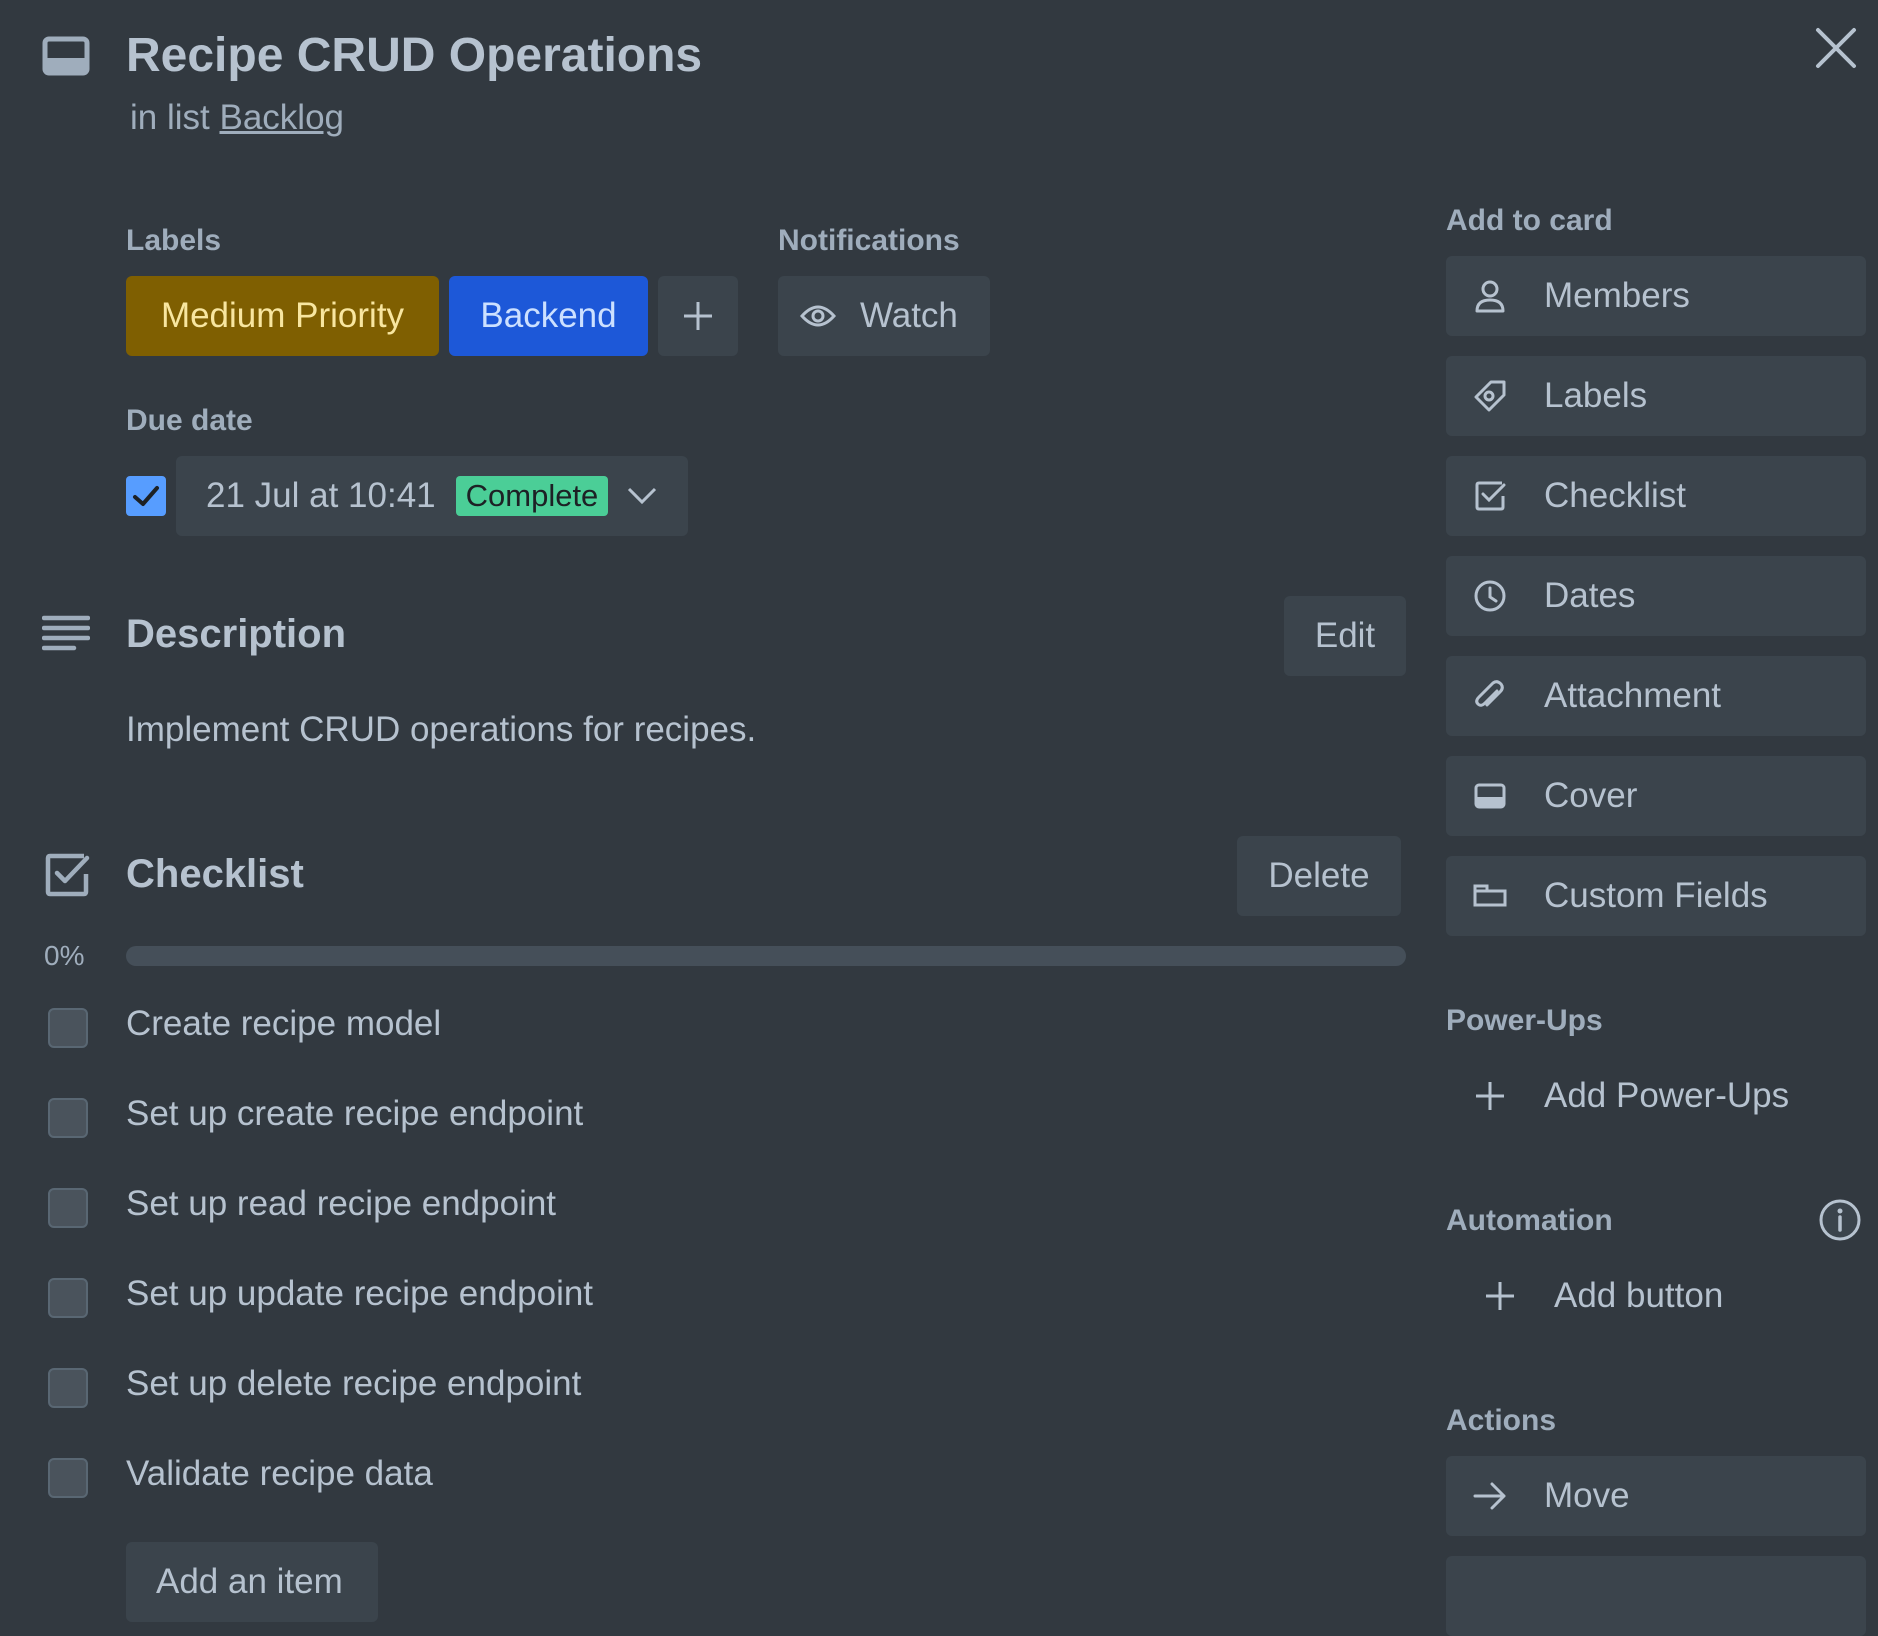 Image resolution: width=1878 pixels, height=1636 pixels. What do you see at coordinates (766, 956) in the screenshot?
I see `checklist-progress-bar` at bounding box center [766, 956].